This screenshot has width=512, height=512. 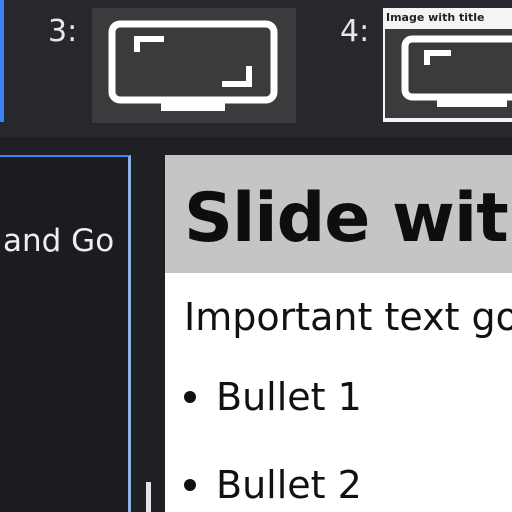 I want to click on slide-list-item-text: and Go, so click(x=59, y=241).